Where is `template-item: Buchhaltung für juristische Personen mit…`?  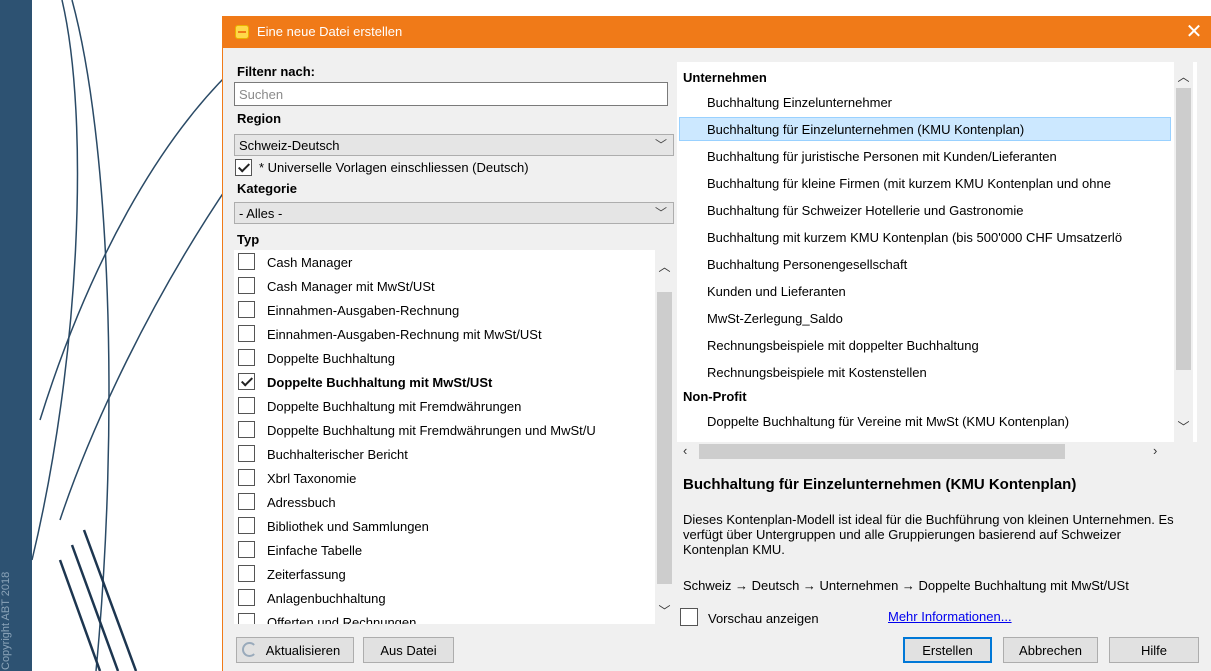
template-item: Buchhaltung für juristische Personen mit… is located at coordinates (925, 156).